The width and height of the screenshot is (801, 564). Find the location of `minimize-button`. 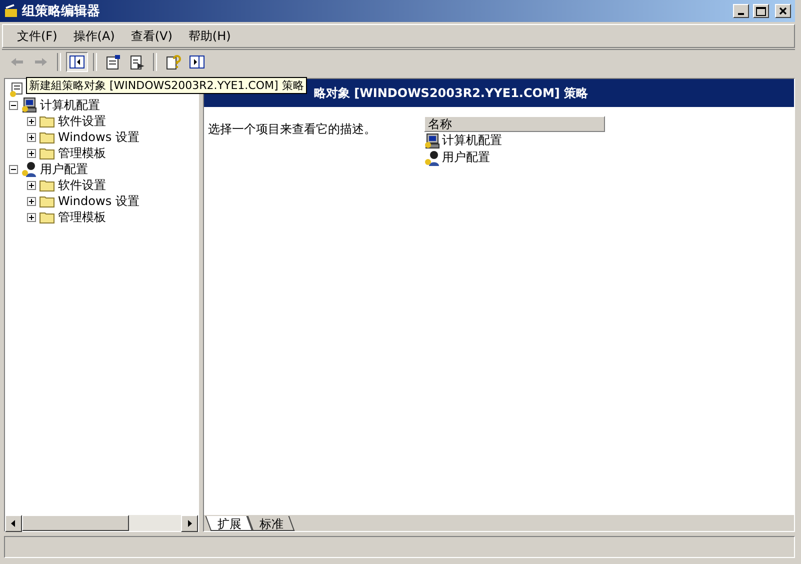

minimize-button is located at coordinates (741, 11).